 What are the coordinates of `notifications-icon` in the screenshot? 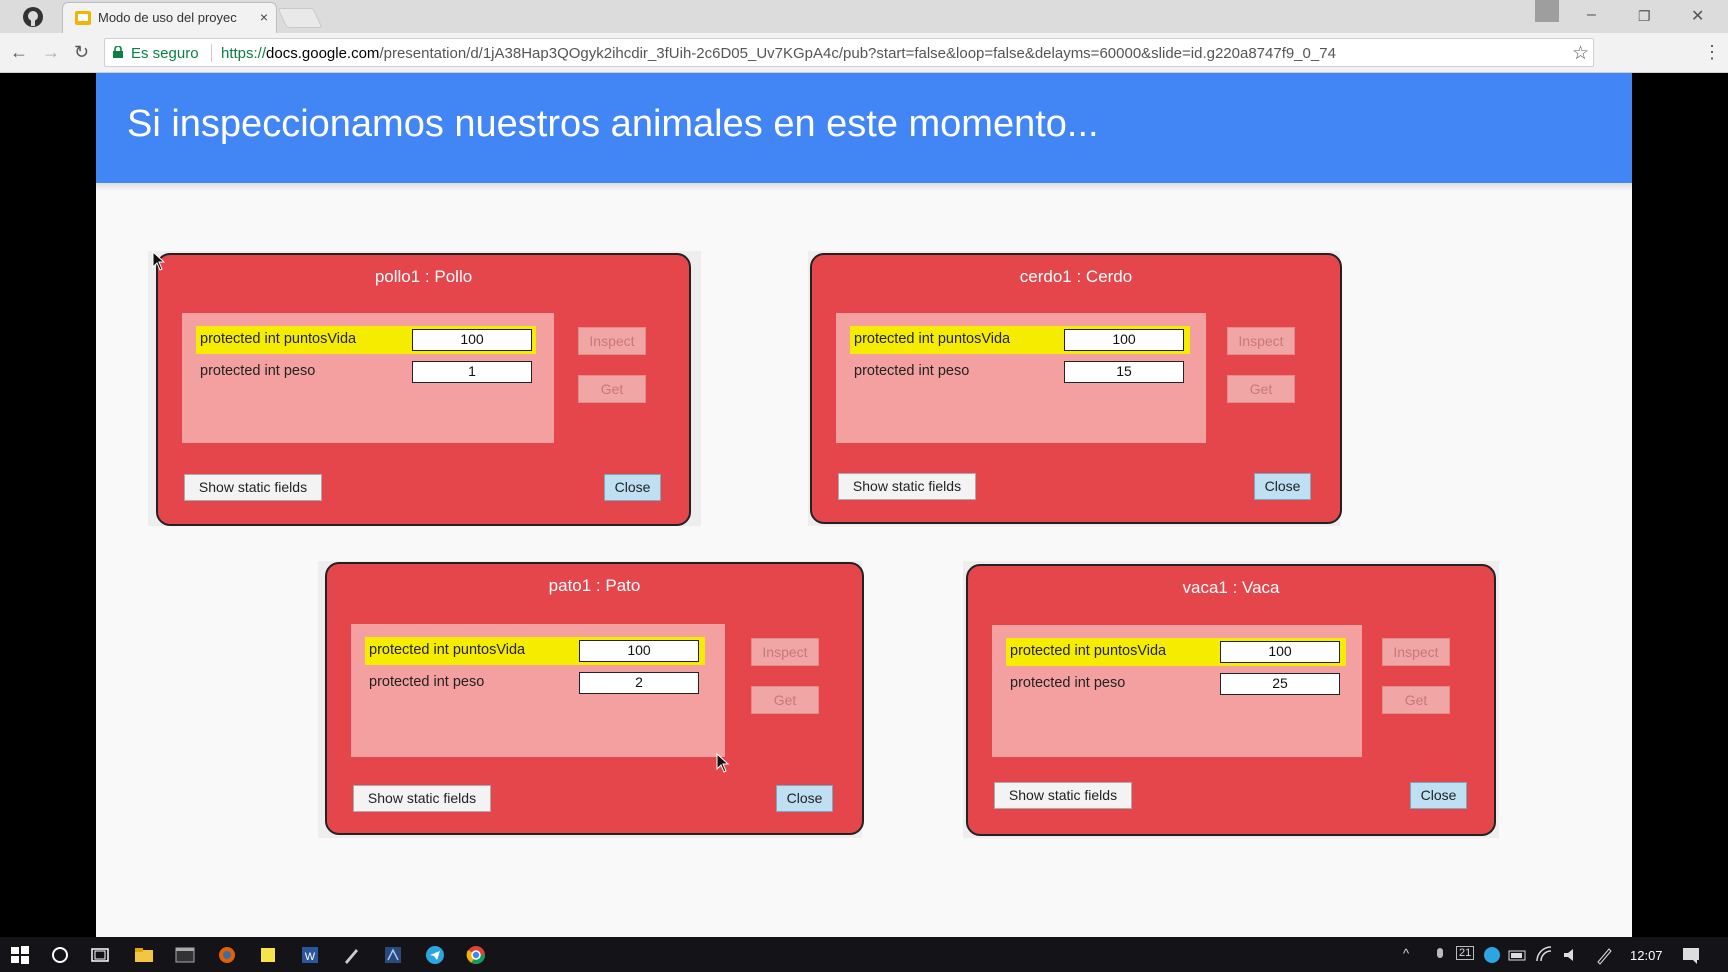 It's located at (1691, 955).